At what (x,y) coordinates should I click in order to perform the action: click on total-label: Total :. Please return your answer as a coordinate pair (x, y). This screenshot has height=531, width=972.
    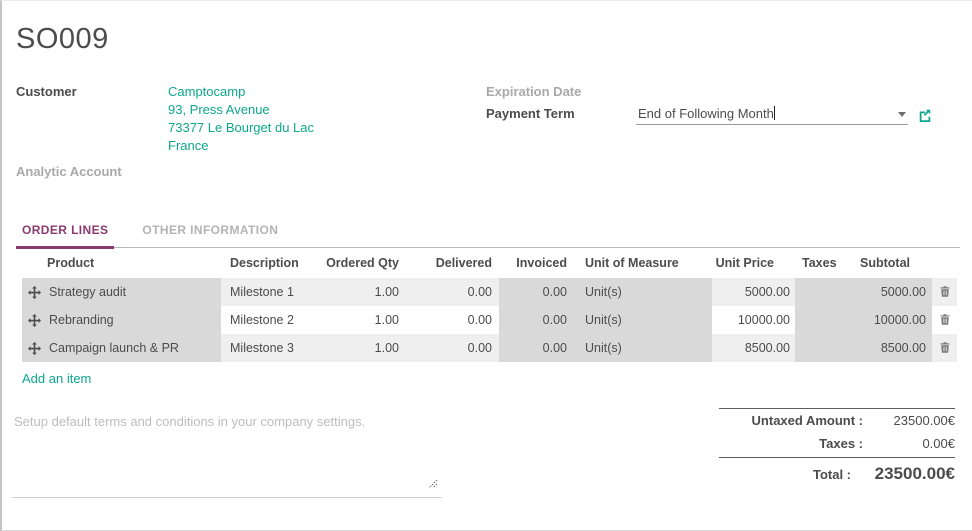
    Looking at the image, I should click on (831, 474).